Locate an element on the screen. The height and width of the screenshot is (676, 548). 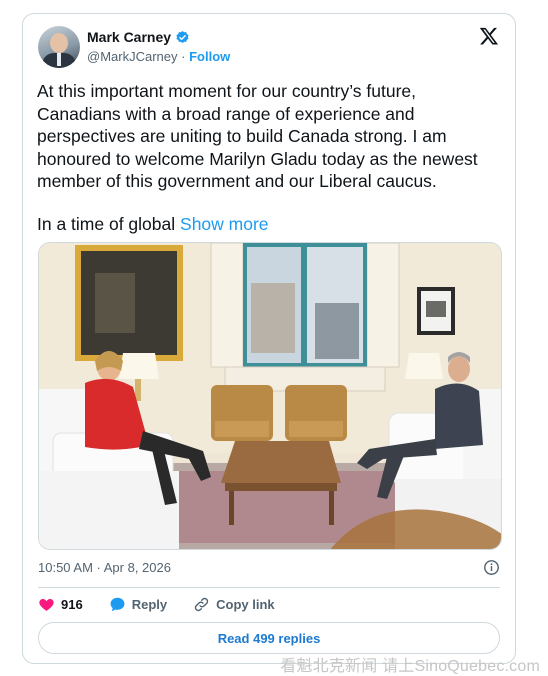
tweet-paragraph-2: In a time of global Show more is located at coordinates (270, 224).